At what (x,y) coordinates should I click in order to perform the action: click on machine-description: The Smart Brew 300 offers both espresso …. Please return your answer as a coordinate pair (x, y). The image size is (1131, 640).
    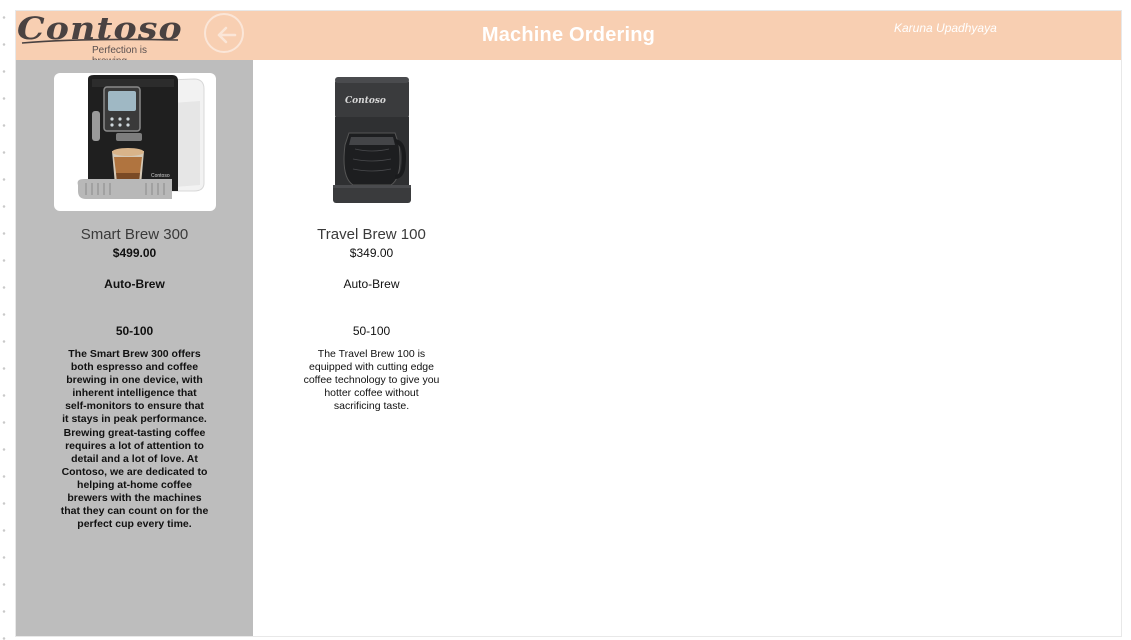
    Looking at the image, I should click on (134, 439).